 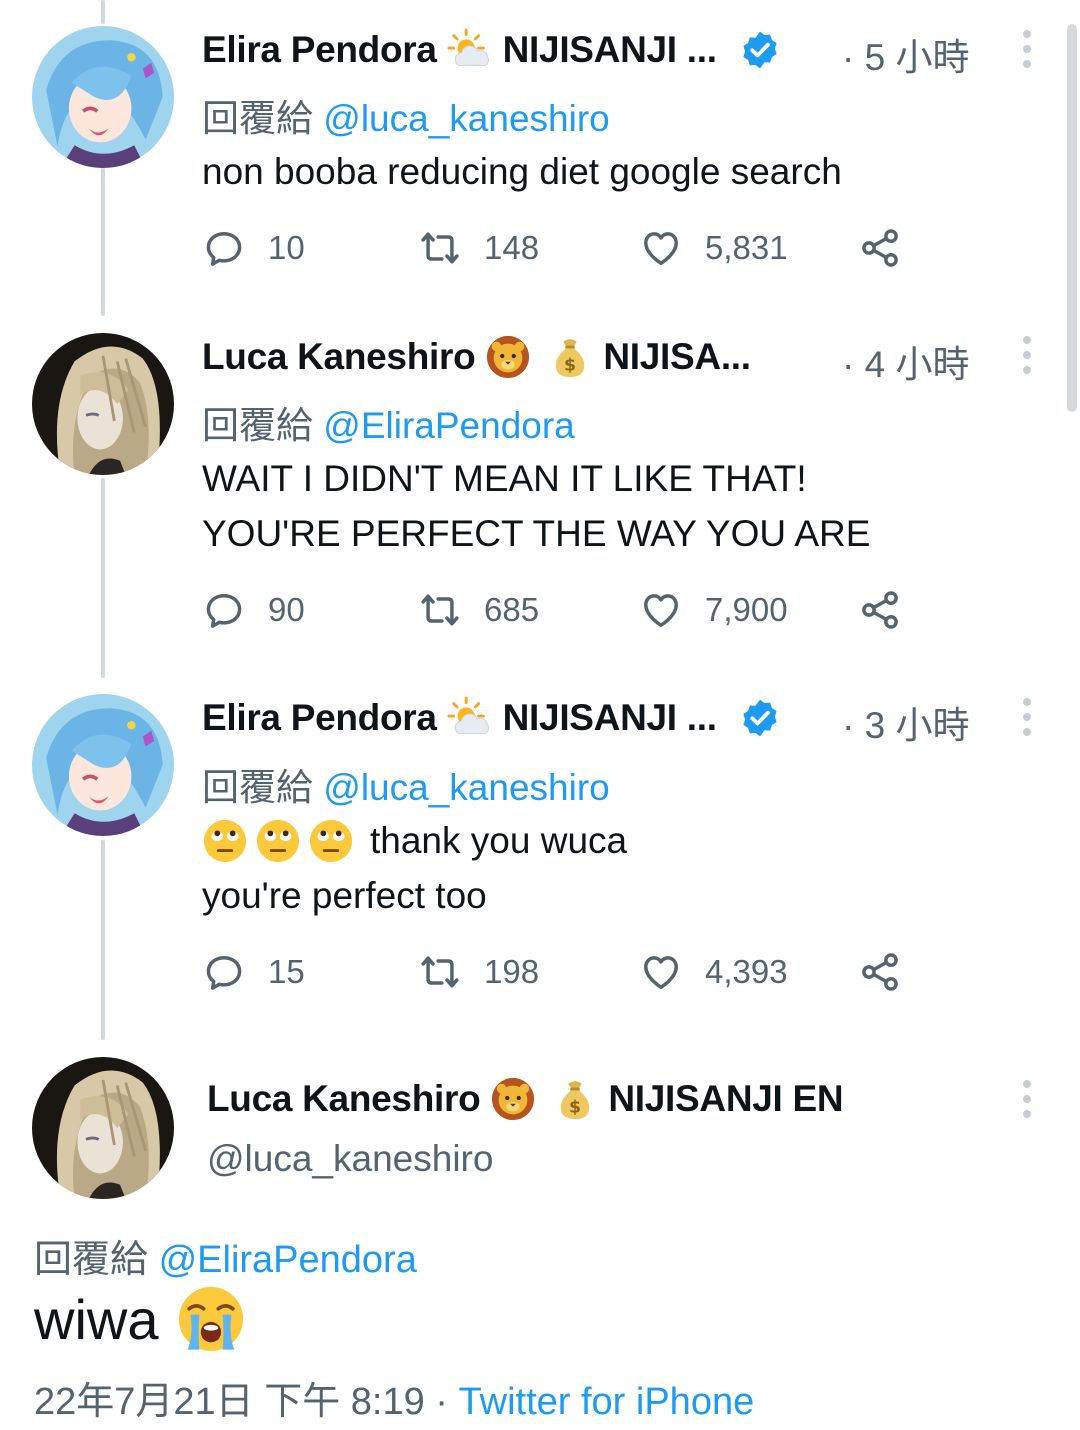 What do you see at coordinates (478, 610) in the screenshot?
I see `retweet-button: 685` at bounding box center [478, 610].